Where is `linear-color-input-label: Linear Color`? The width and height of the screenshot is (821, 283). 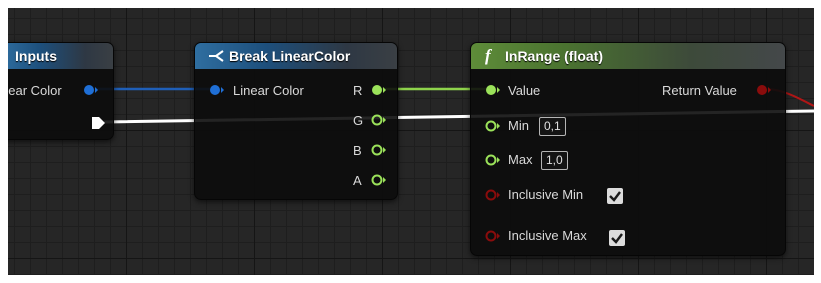 linear-color-input-label: Linear Color is located at coordinates (268, 90).